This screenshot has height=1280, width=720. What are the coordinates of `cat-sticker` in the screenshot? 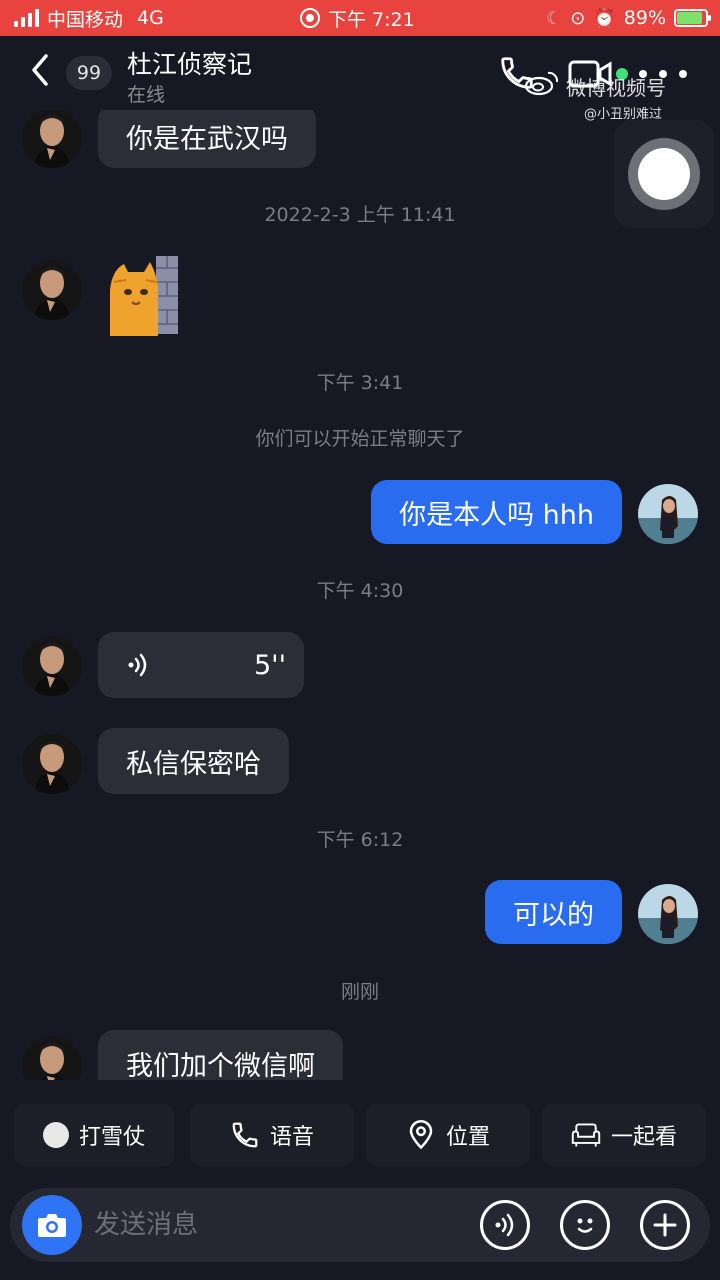 It's located at (144, 295).